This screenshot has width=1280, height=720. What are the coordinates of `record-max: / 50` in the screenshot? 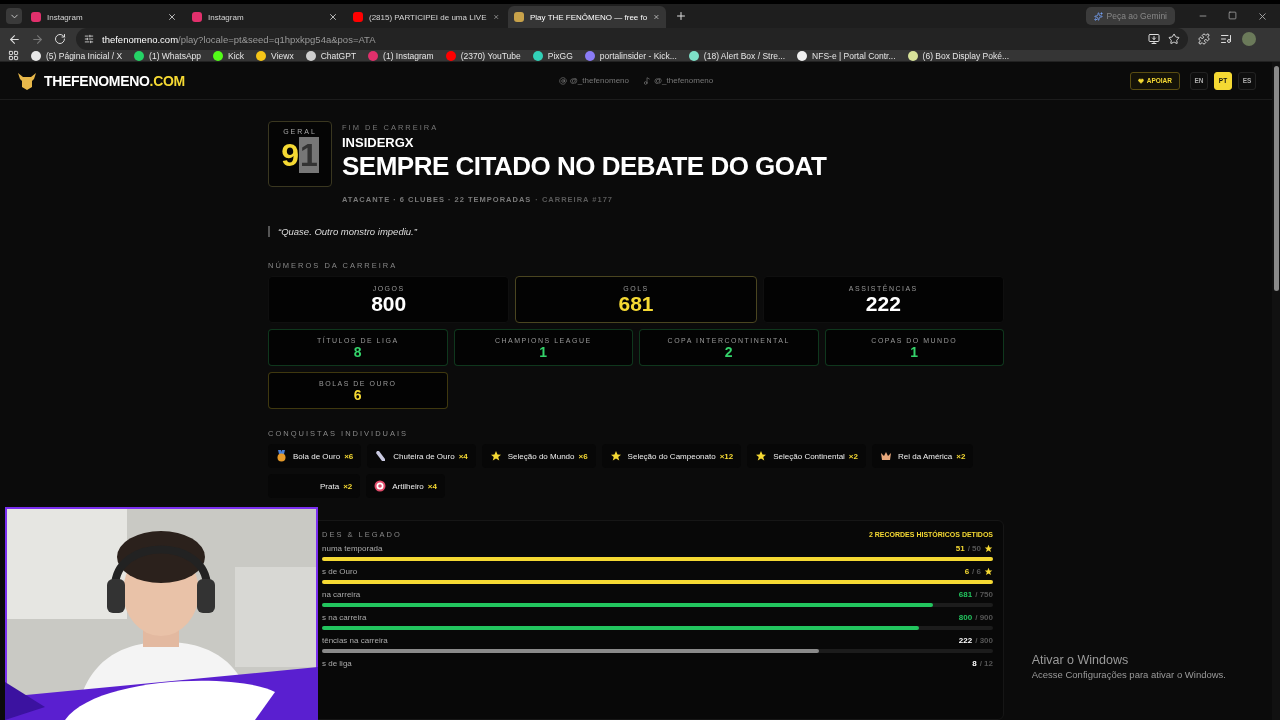 It's located at (974, 548).